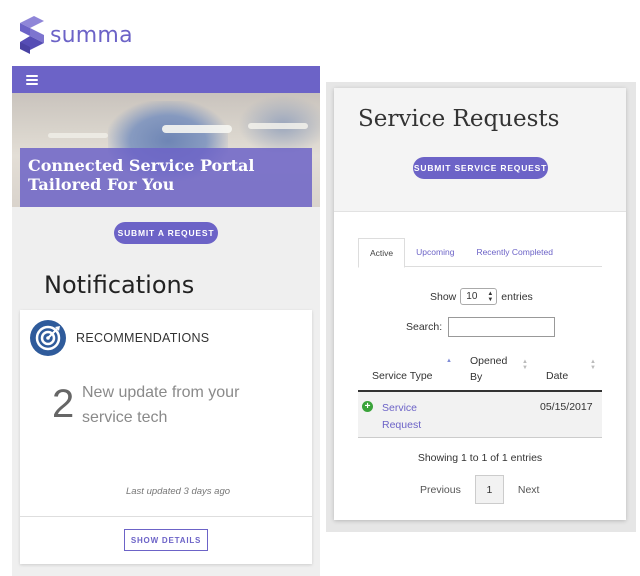 This screenshot has height=576, width=640. I want to click on page-1-button: 1, so click(489, 489).